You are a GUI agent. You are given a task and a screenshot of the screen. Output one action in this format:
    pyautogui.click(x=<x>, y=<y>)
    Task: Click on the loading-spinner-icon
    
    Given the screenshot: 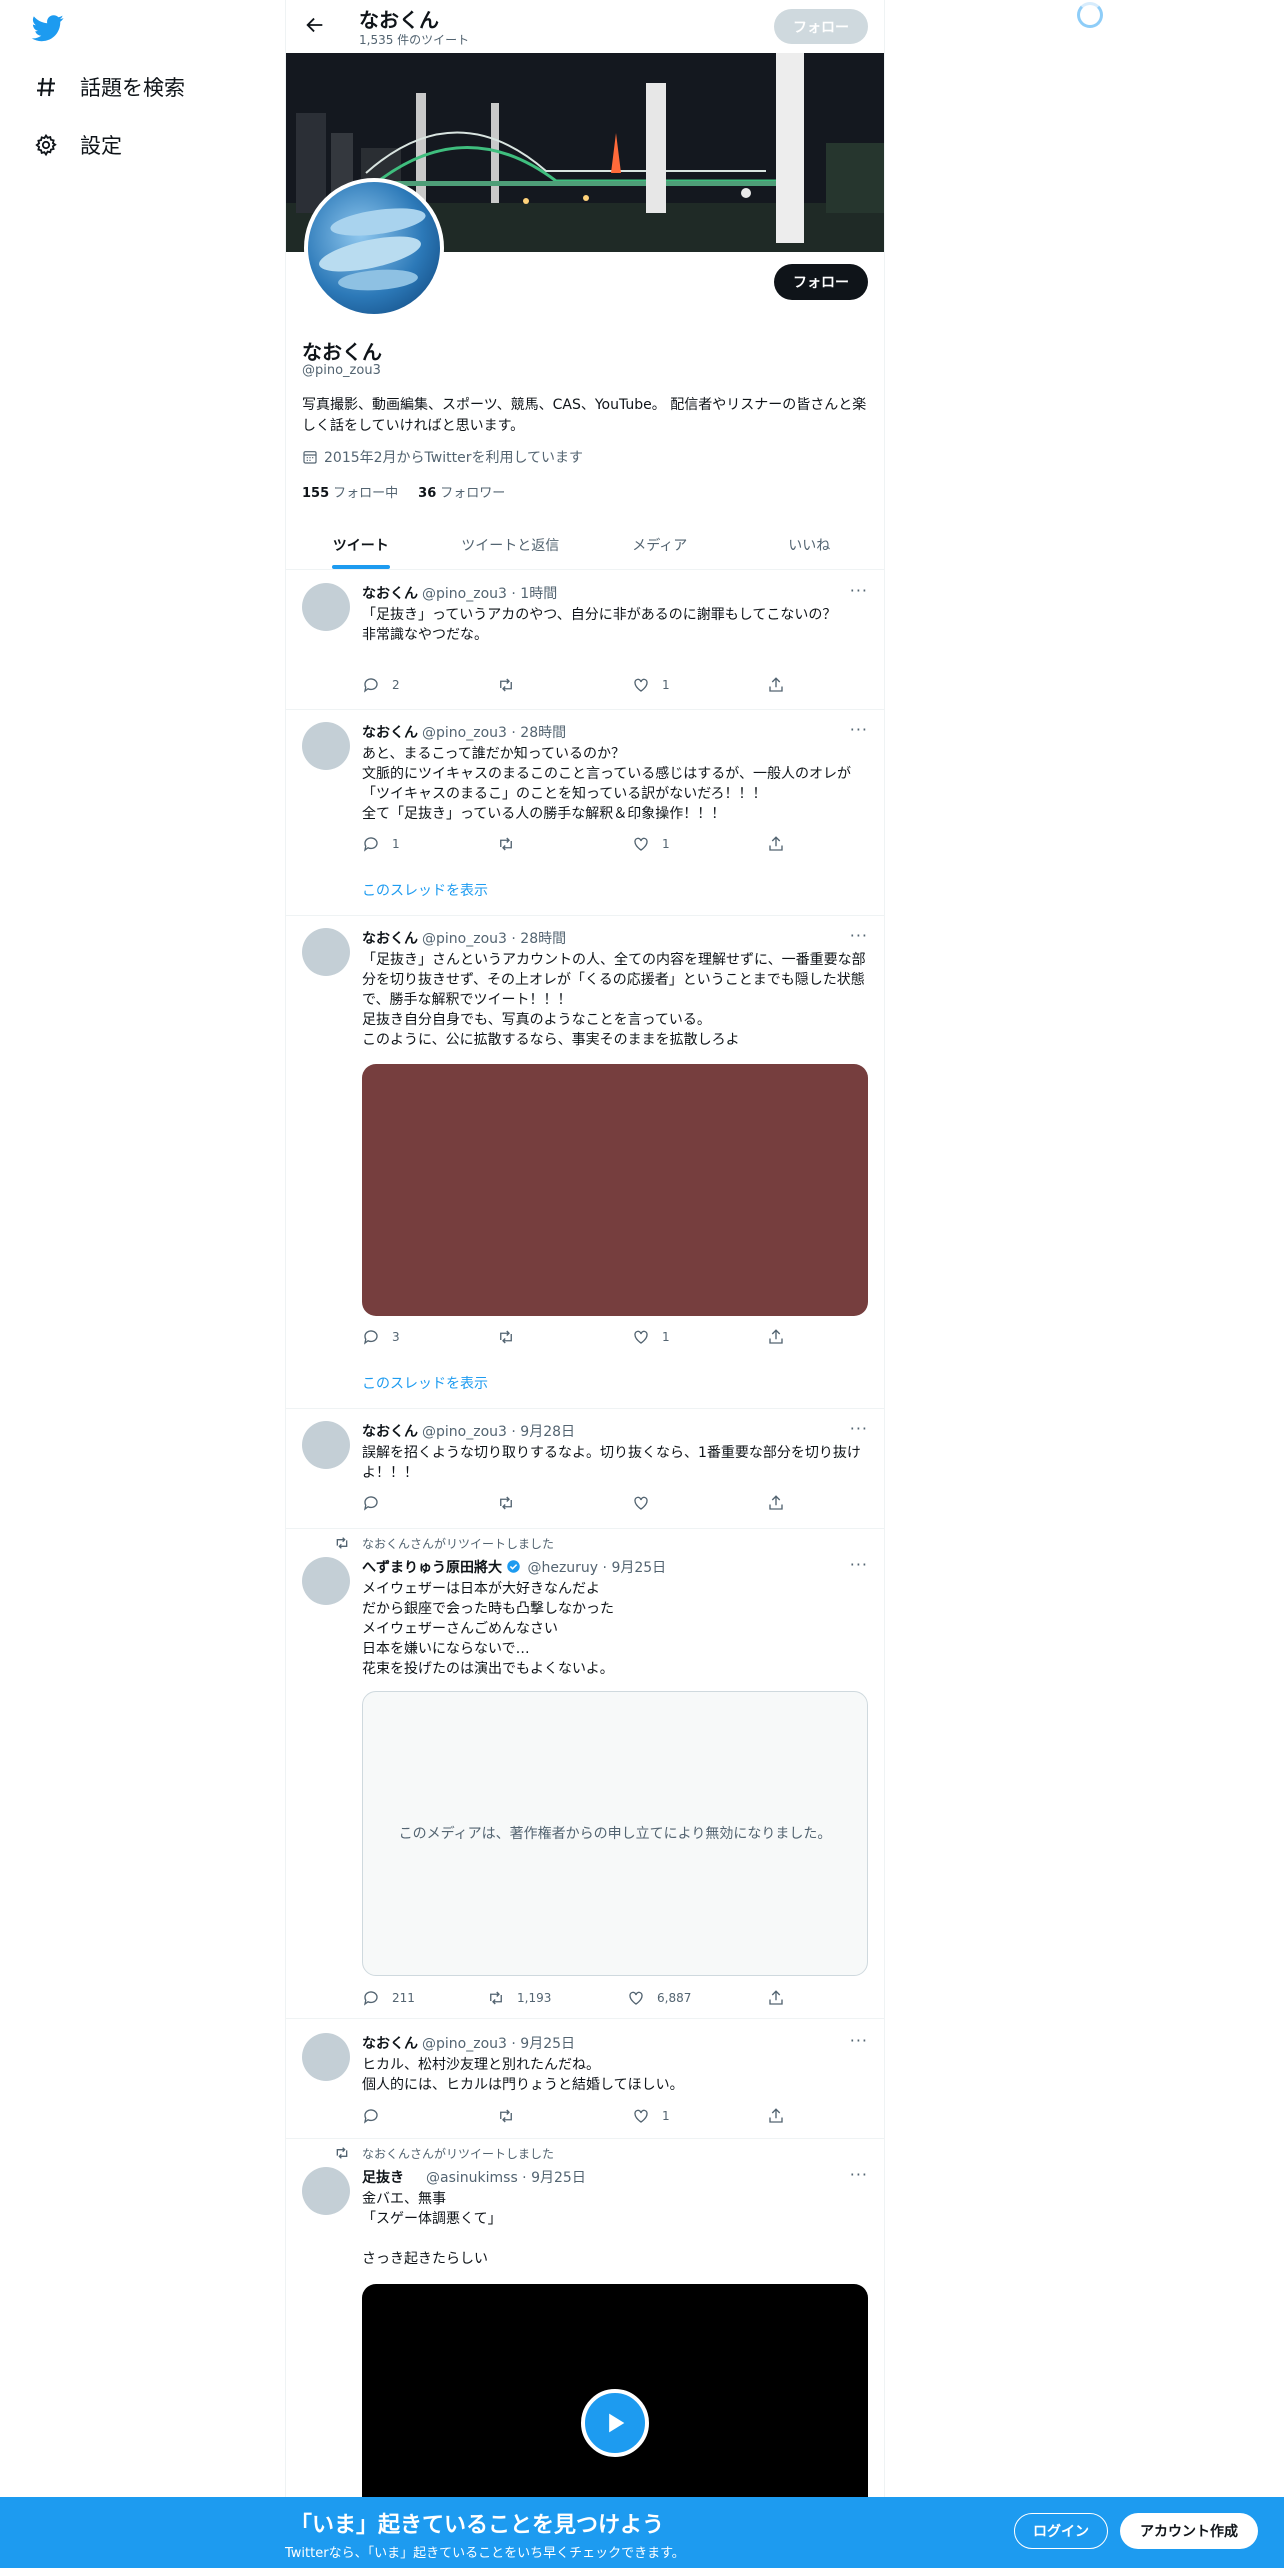 What is the action you would take?
    pyautogui.click(x=1090, y=15)
    